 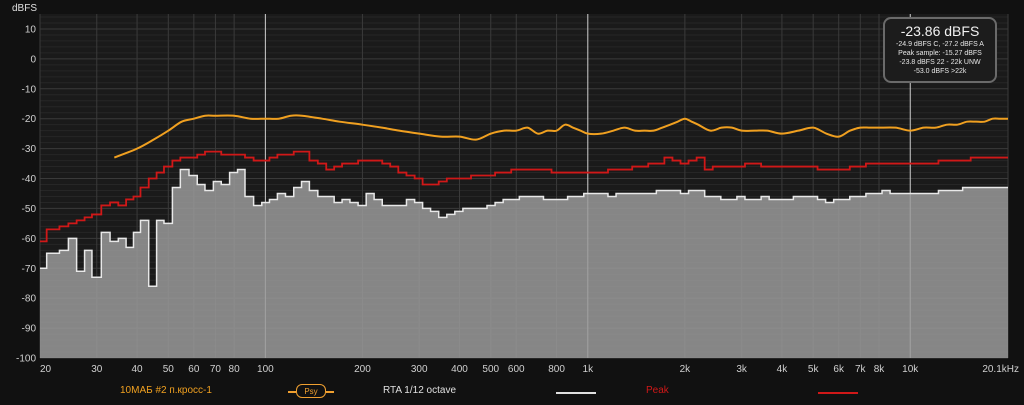 What do you see at coordinates (29, 269) in the screenshot?
I see `y-tick-label: -70` at bounding box center [29, 269].